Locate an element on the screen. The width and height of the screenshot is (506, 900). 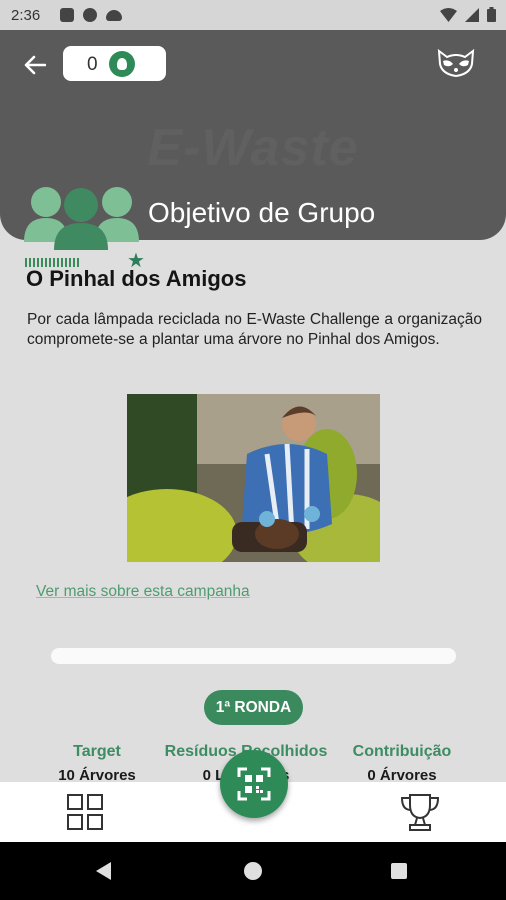
status-system-icons is located at coordinates (468, 14).